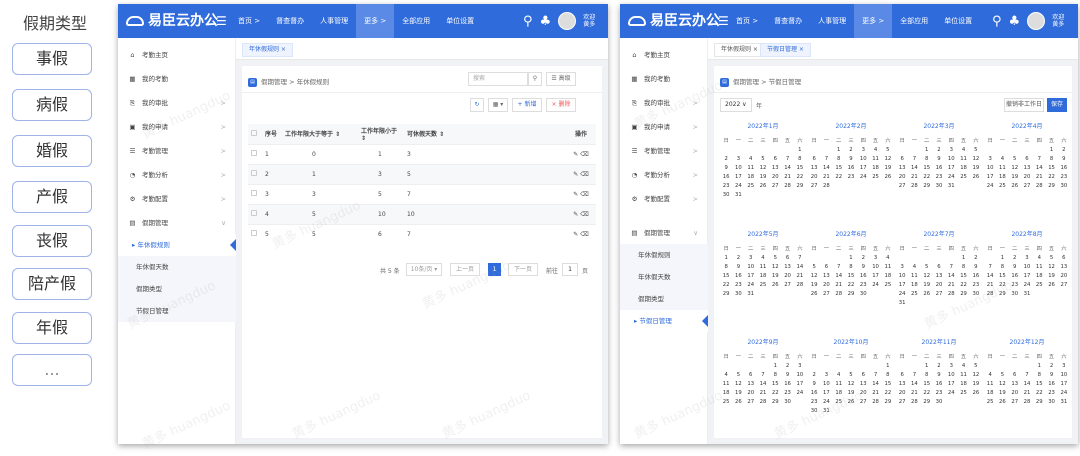  I want to click on calendar-day: 11, so click(963, 159).